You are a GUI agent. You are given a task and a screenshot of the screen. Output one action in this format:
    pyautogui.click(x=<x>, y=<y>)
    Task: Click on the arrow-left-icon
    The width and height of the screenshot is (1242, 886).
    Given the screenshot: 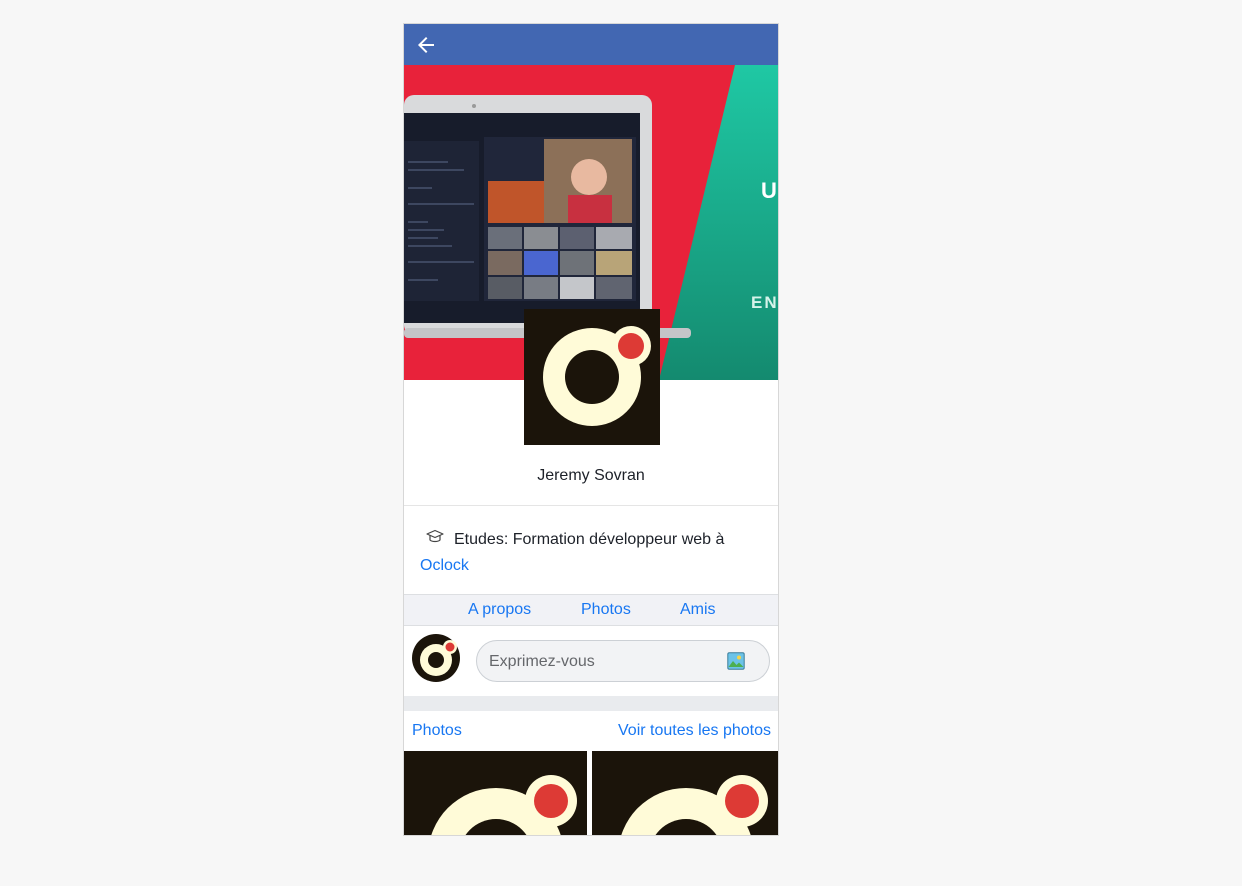 What is the action you would take?
    pyautogui.click(x=426, y=45)
    